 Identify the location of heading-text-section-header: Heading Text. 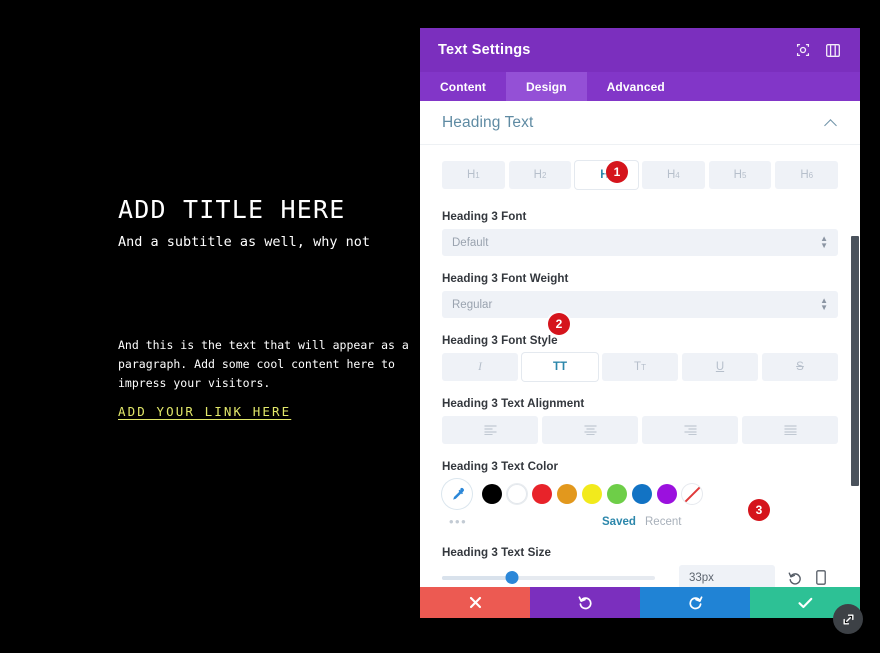
(640, 123).